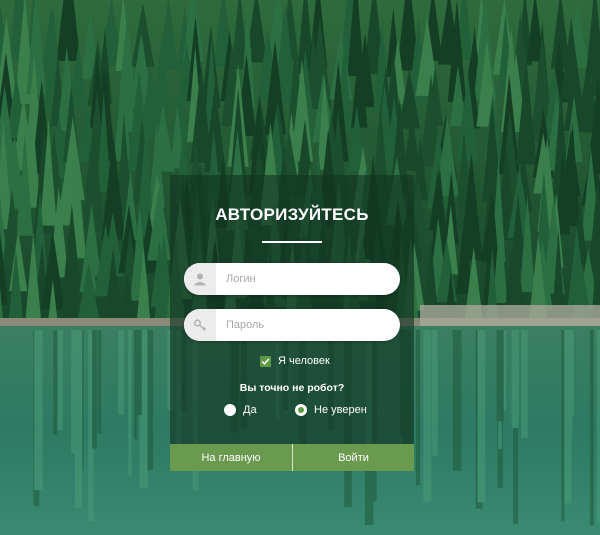  I want to click on password-input, so click(308, 325).